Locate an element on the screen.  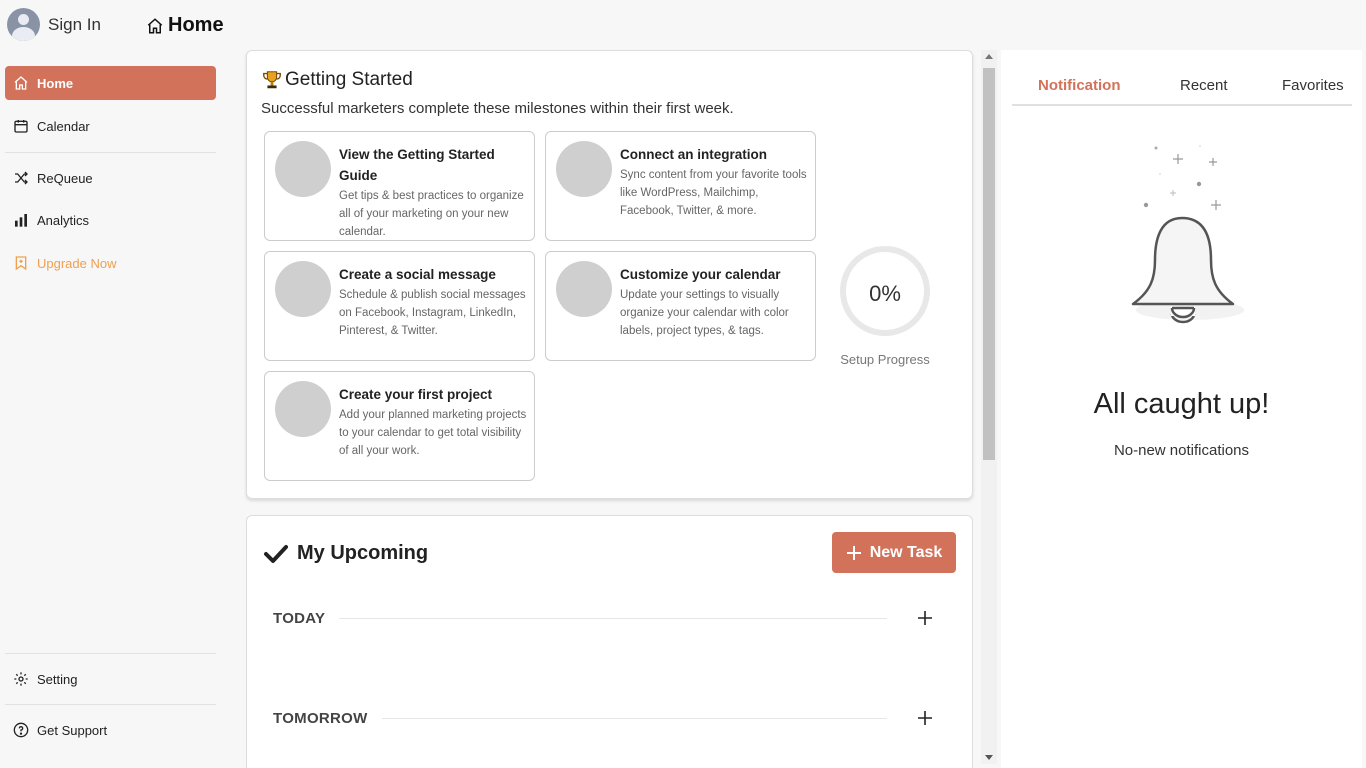
day-row-today: TODAY is located at coordinates (603, 618).